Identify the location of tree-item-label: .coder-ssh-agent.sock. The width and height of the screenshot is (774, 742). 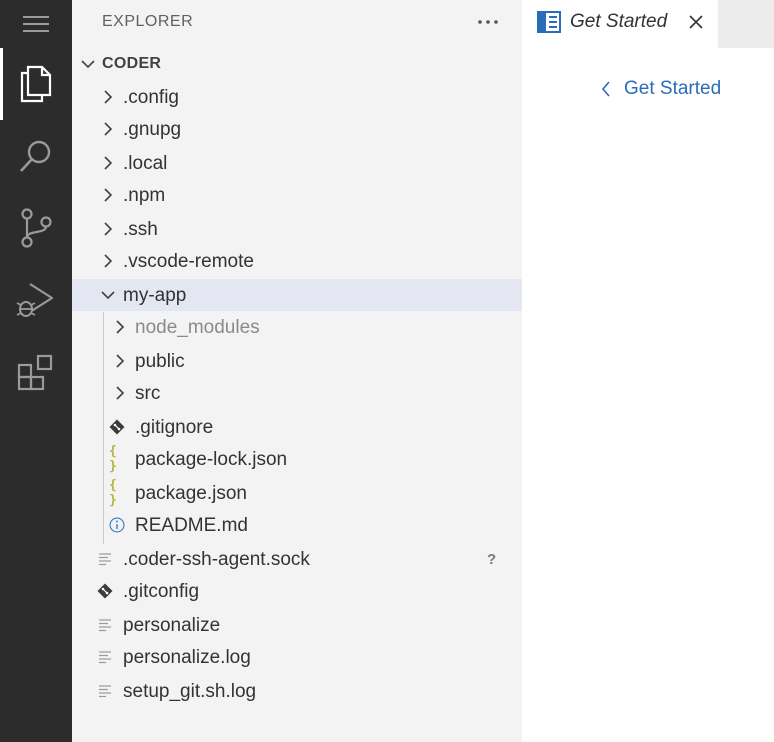
(216, 559).